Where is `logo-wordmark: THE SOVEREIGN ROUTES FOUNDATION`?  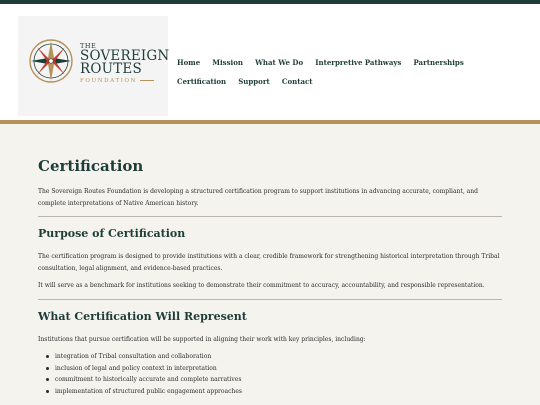
logo-wordmark: THE SOVEREIGN ROUTES FOUNDATION is located at coordinates (124, 63).